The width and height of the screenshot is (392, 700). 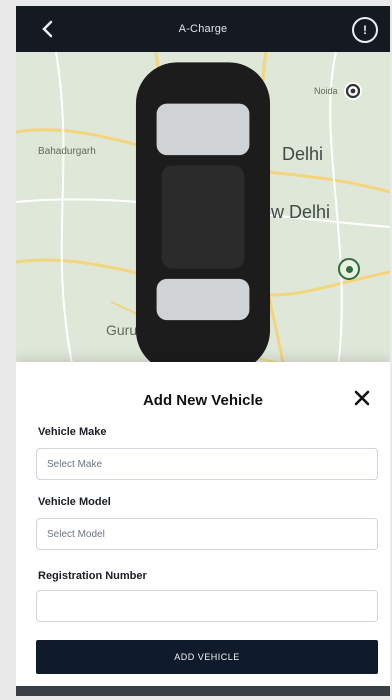 What do you see at coordinates (72, 432) in the screenshot?
I see `vehicle-make-label: Vehicle Make` at bounding box center [72, 432].